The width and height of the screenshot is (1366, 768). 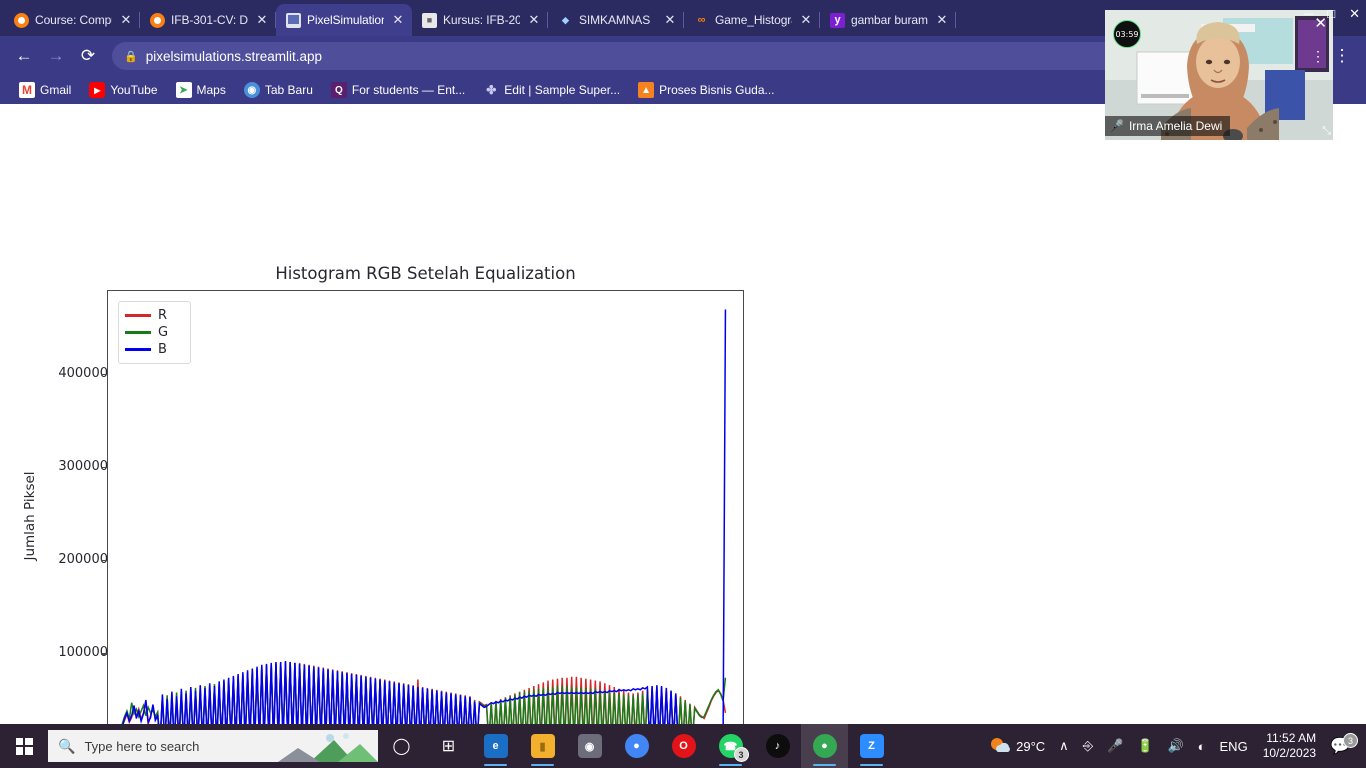 I want to click on quizizz-icon: Q, so click(x=338, y=90).